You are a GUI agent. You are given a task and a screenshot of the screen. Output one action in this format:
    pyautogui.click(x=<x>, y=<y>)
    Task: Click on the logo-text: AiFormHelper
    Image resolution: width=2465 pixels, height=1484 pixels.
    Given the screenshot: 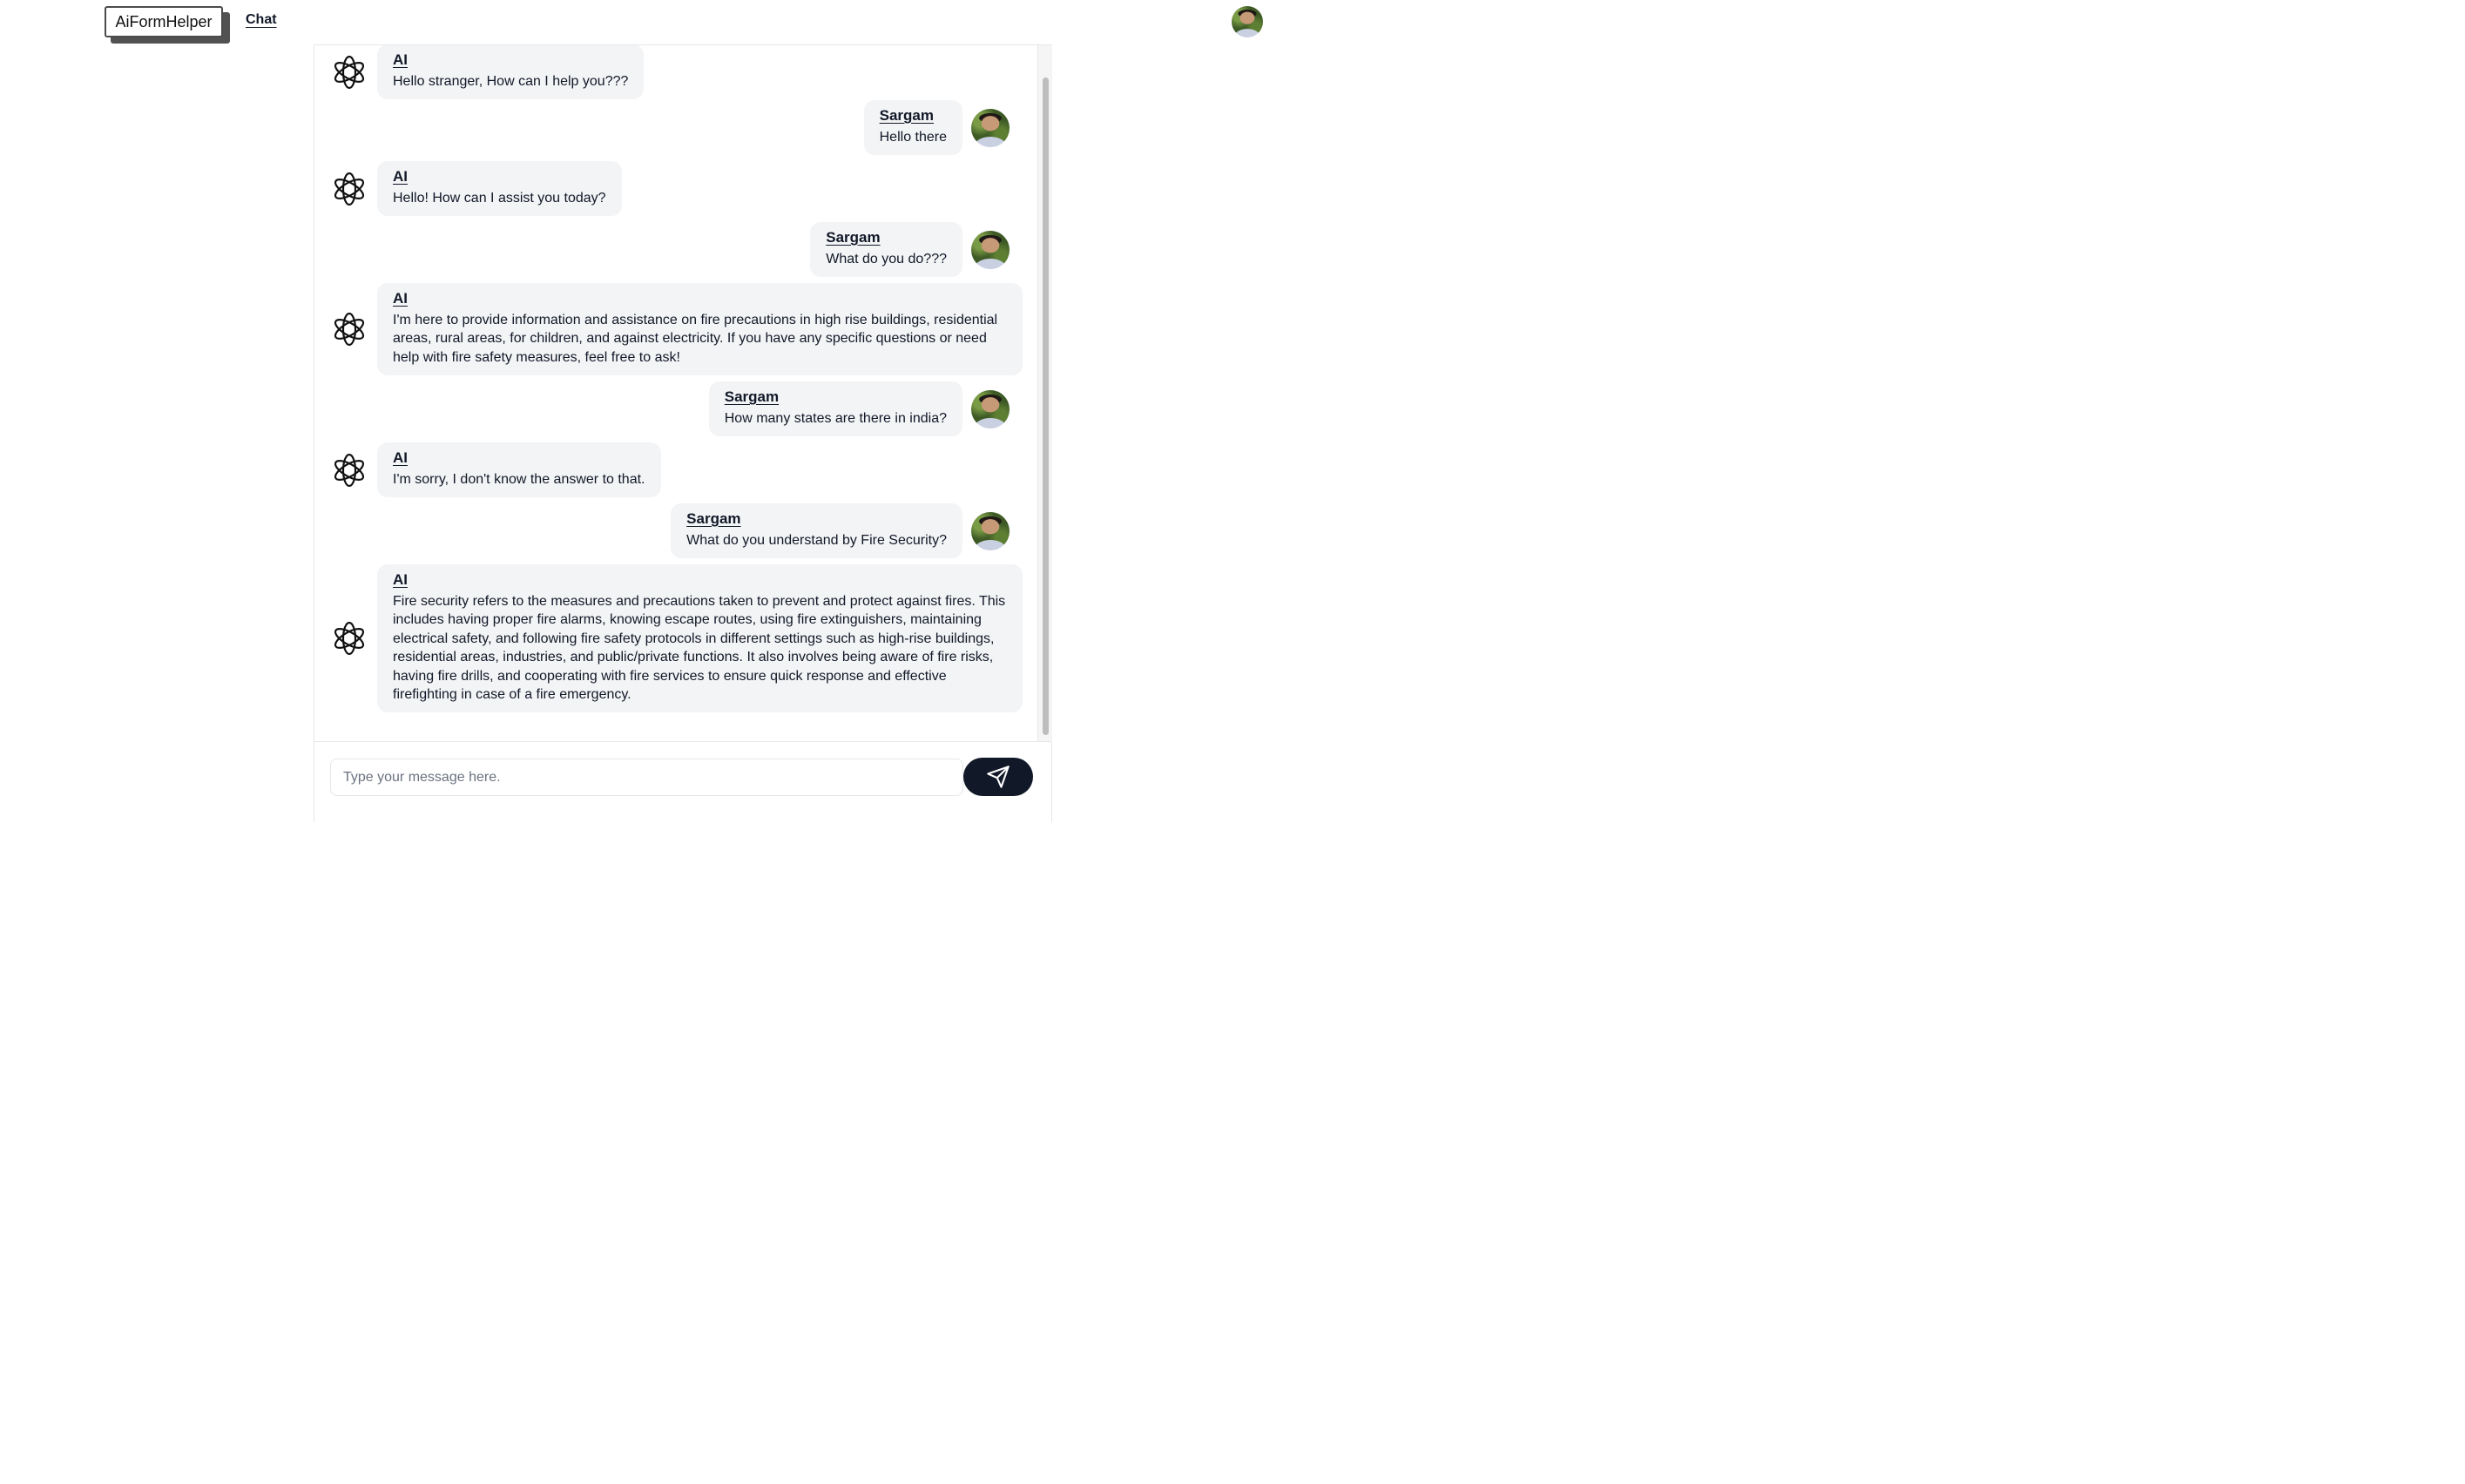 What is the action you would take?
    pyautogui.click(x=164, y=21)
    